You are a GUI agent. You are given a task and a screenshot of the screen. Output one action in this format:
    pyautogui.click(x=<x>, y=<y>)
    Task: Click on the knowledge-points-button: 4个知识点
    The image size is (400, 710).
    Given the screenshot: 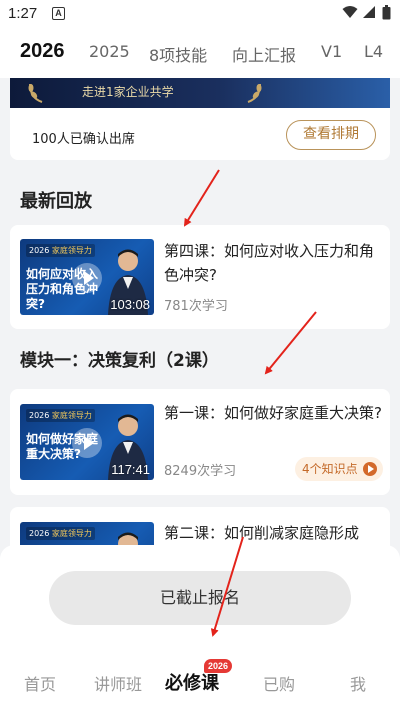 What is the action you would take?
    pyautogui.click(x=339, y=469)
    